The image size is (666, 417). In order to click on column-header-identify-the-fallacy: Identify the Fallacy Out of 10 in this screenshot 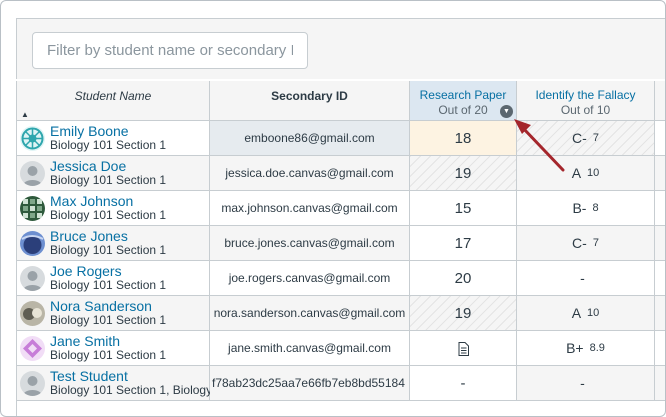, I will do `click(586, 101)`.